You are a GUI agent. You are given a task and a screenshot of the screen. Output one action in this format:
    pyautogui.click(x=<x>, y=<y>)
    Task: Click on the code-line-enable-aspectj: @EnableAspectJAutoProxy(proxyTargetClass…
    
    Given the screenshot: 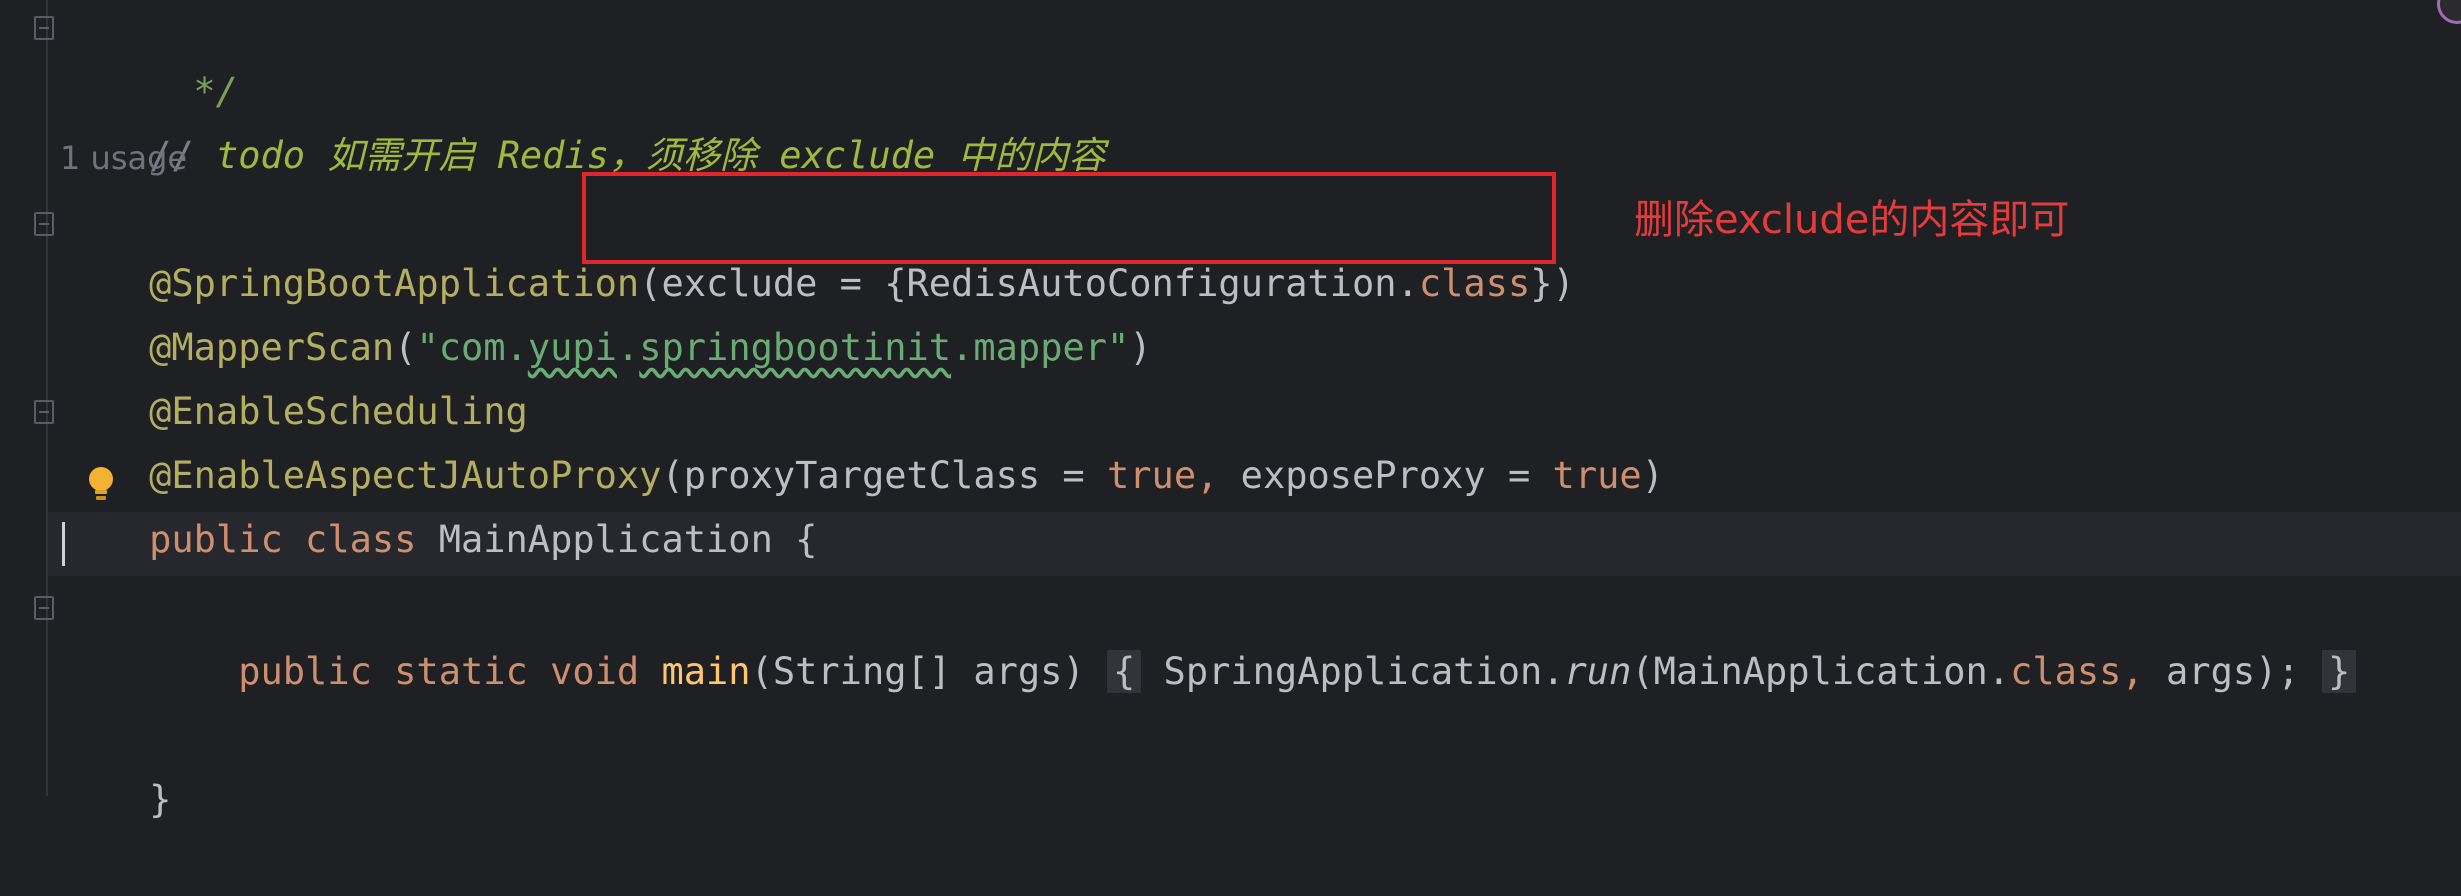 What is the action you would take?
    pyautogui.click(x=862, y=438)
    